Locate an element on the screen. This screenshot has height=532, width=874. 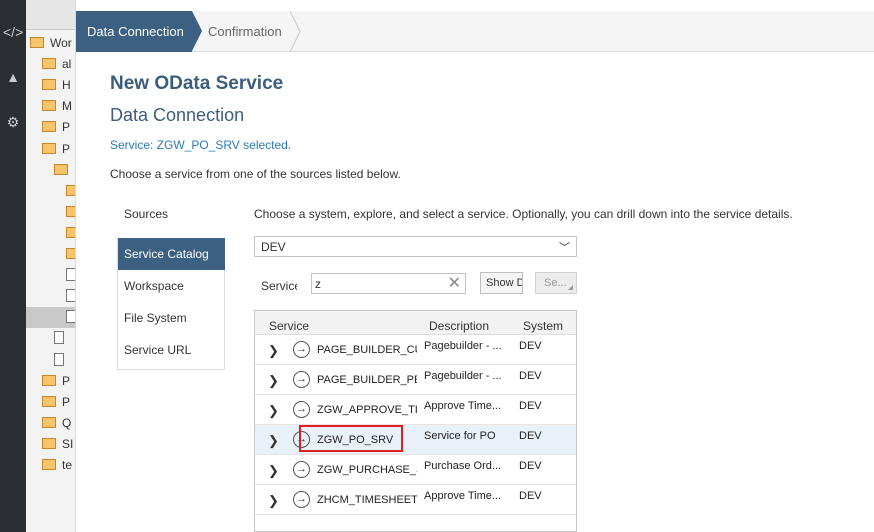
source-item-workspace: Workspace is located at coordinates (171, 286).